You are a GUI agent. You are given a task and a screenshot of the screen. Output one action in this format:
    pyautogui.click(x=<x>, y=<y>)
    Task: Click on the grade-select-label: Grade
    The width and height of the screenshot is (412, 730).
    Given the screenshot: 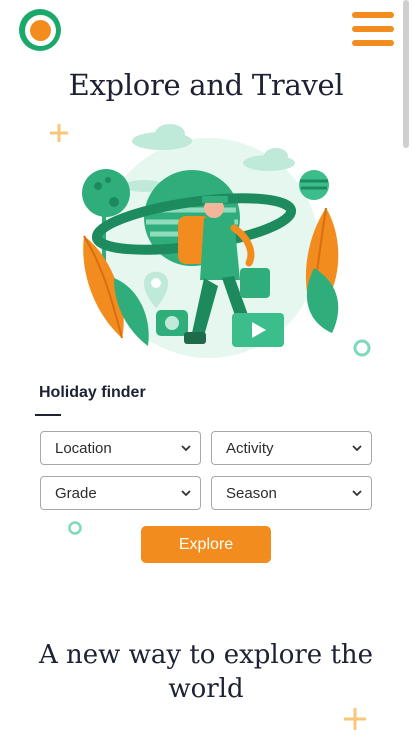 What is the action you would take?
    pyautogui.click(x=76, y=493)
    